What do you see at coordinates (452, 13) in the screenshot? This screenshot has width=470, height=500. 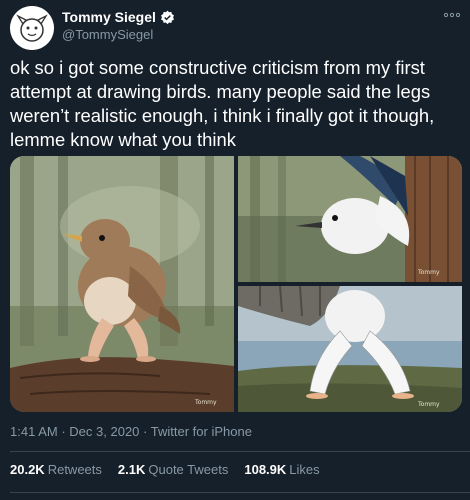 I see `more-options-icon` at bounding box center [452, 13].